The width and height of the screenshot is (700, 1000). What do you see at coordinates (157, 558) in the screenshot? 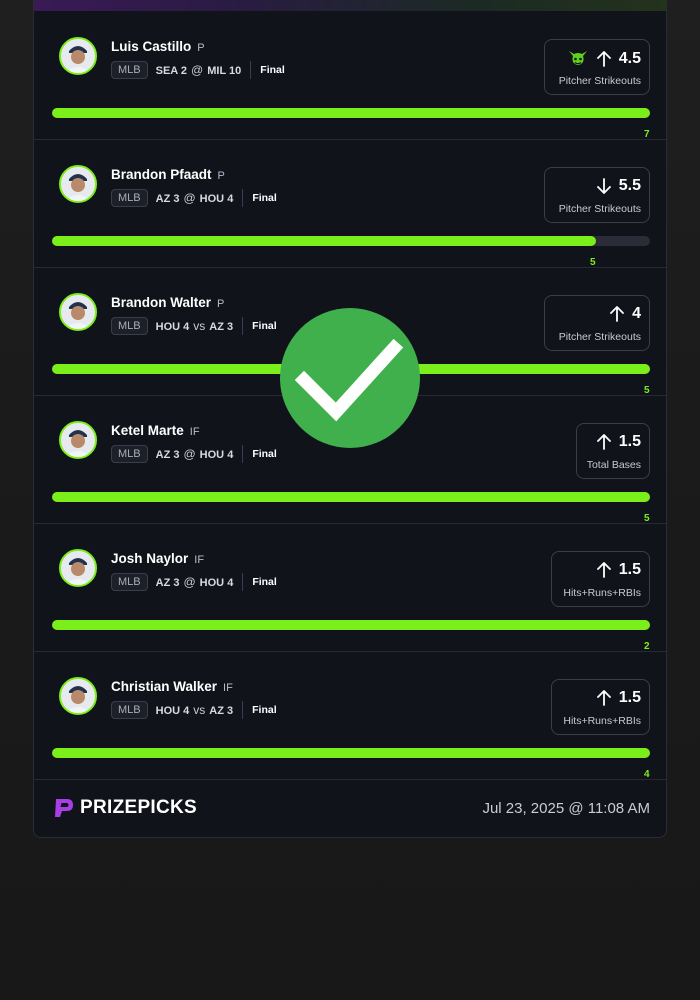
I see `player-name: Josh Naylor IF` at bounding box center [157, 558].